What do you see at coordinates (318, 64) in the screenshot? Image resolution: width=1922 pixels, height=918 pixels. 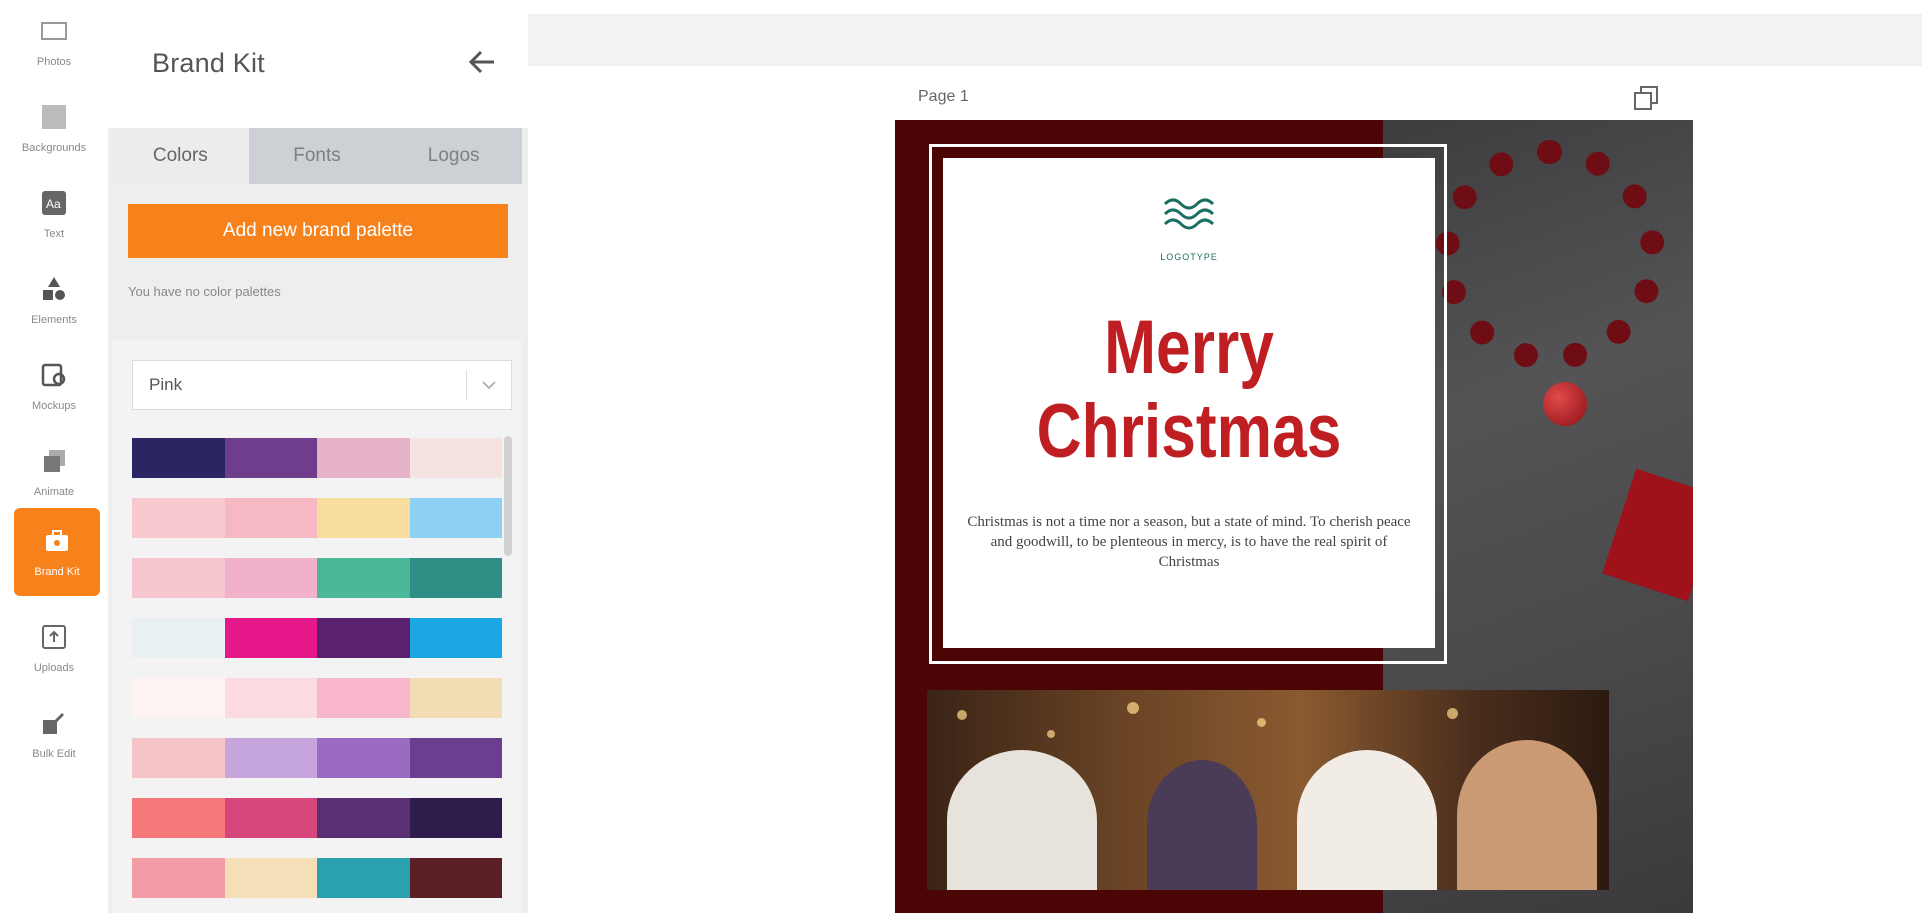 I see `panel-header: Brand Kit` at bounding box center [318, 64].